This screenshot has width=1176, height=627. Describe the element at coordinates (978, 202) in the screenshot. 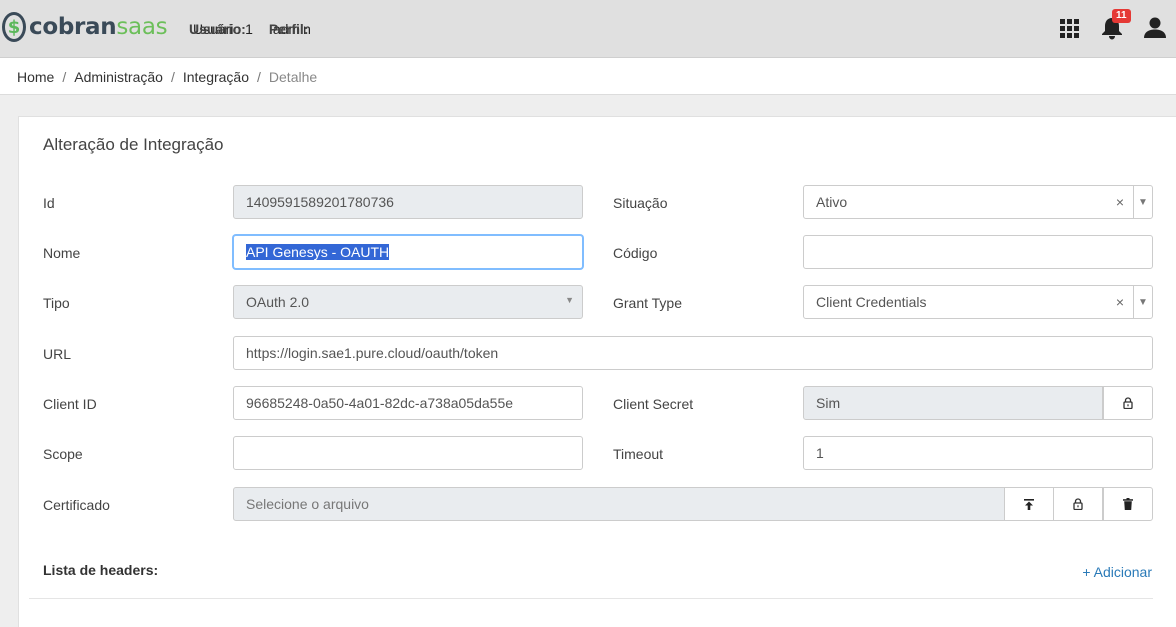

I see `situacao-select: Ativo × ▼` at that location.